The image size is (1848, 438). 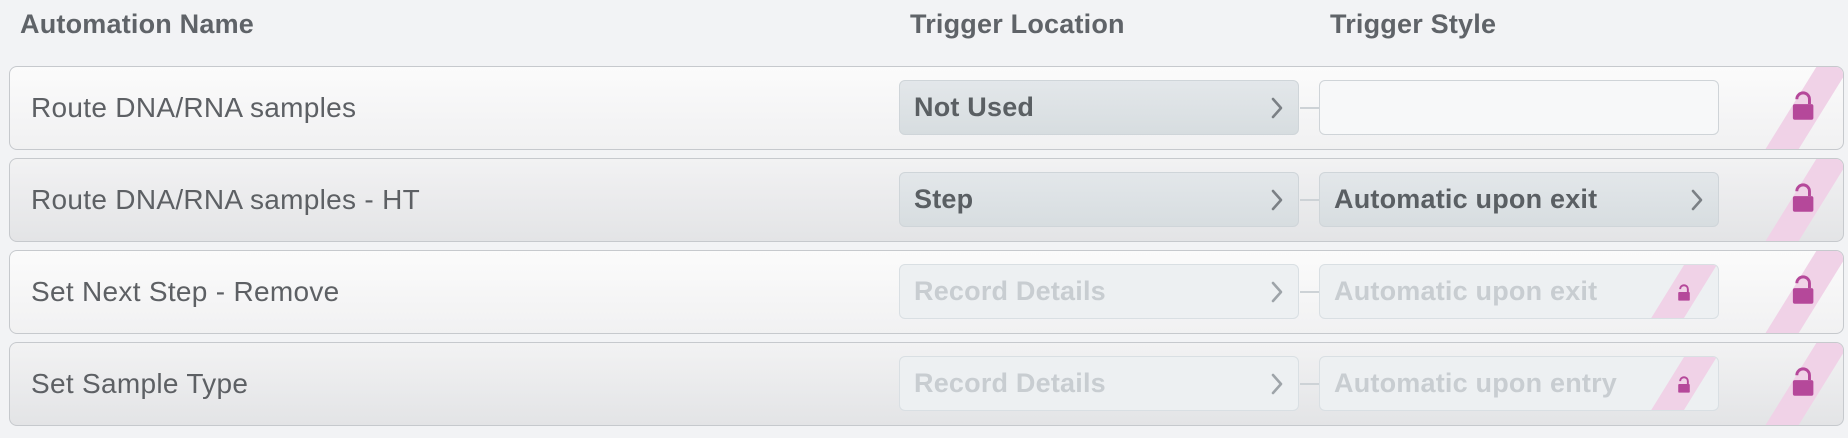 I want to click on trigger-style-button, so click(x=1519, y=107).